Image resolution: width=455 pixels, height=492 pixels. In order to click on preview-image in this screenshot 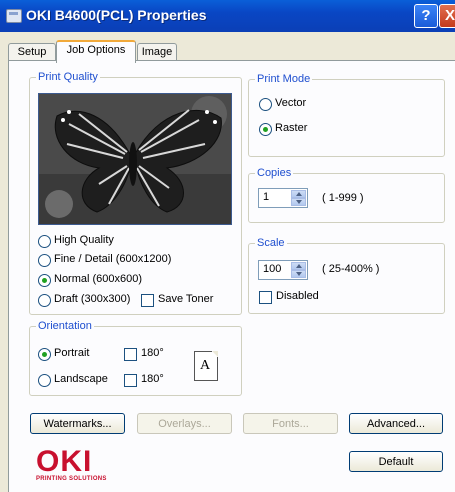, I will do `click(135, 159)`.